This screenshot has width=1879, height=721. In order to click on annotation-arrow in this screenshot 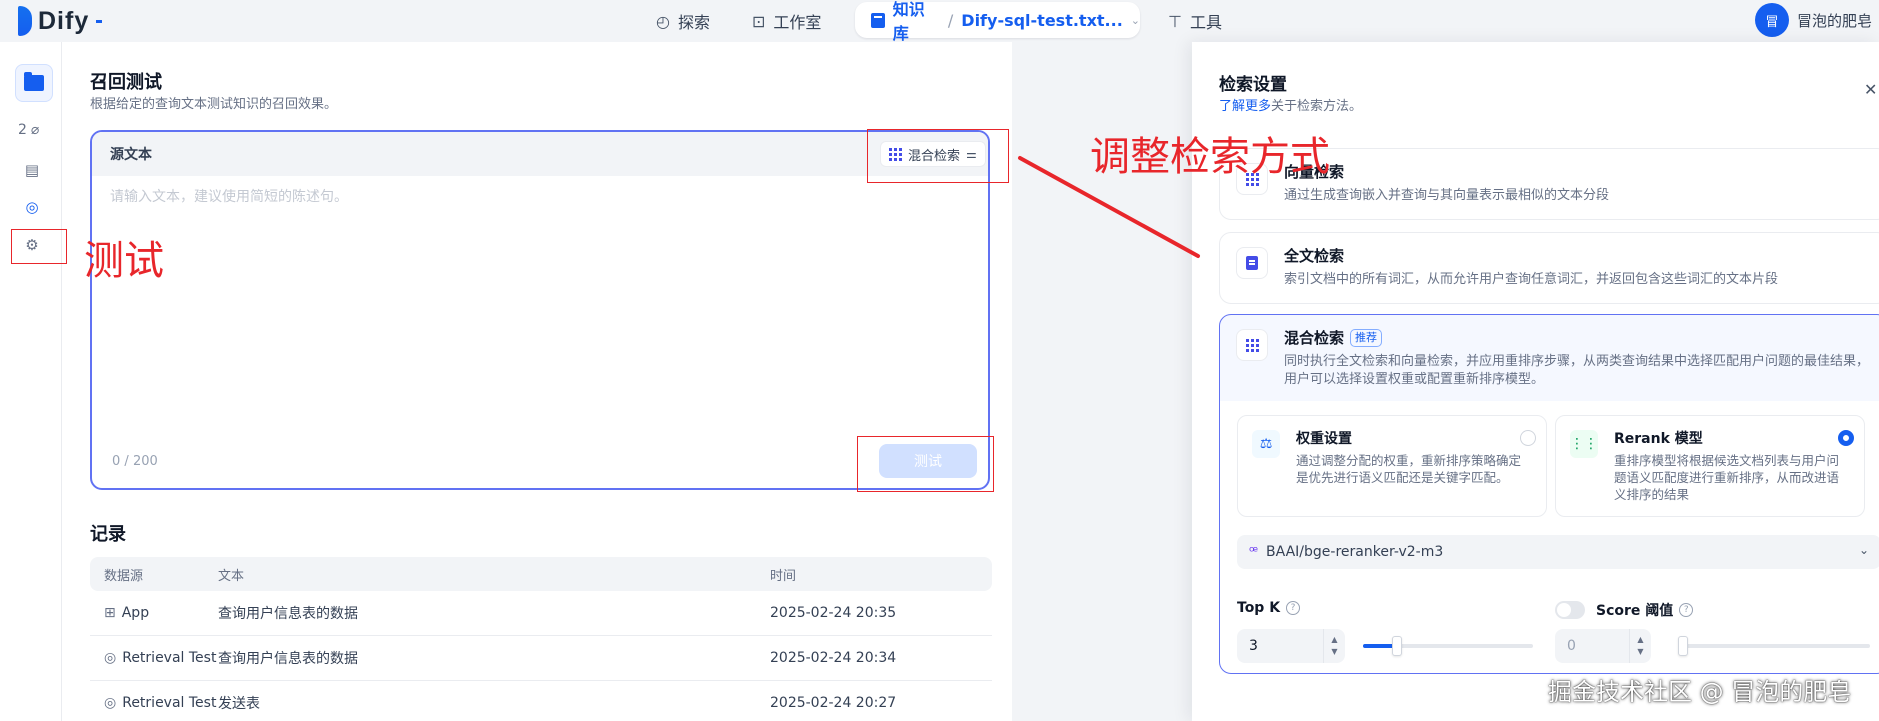, I will do `click(1109, 207)`.